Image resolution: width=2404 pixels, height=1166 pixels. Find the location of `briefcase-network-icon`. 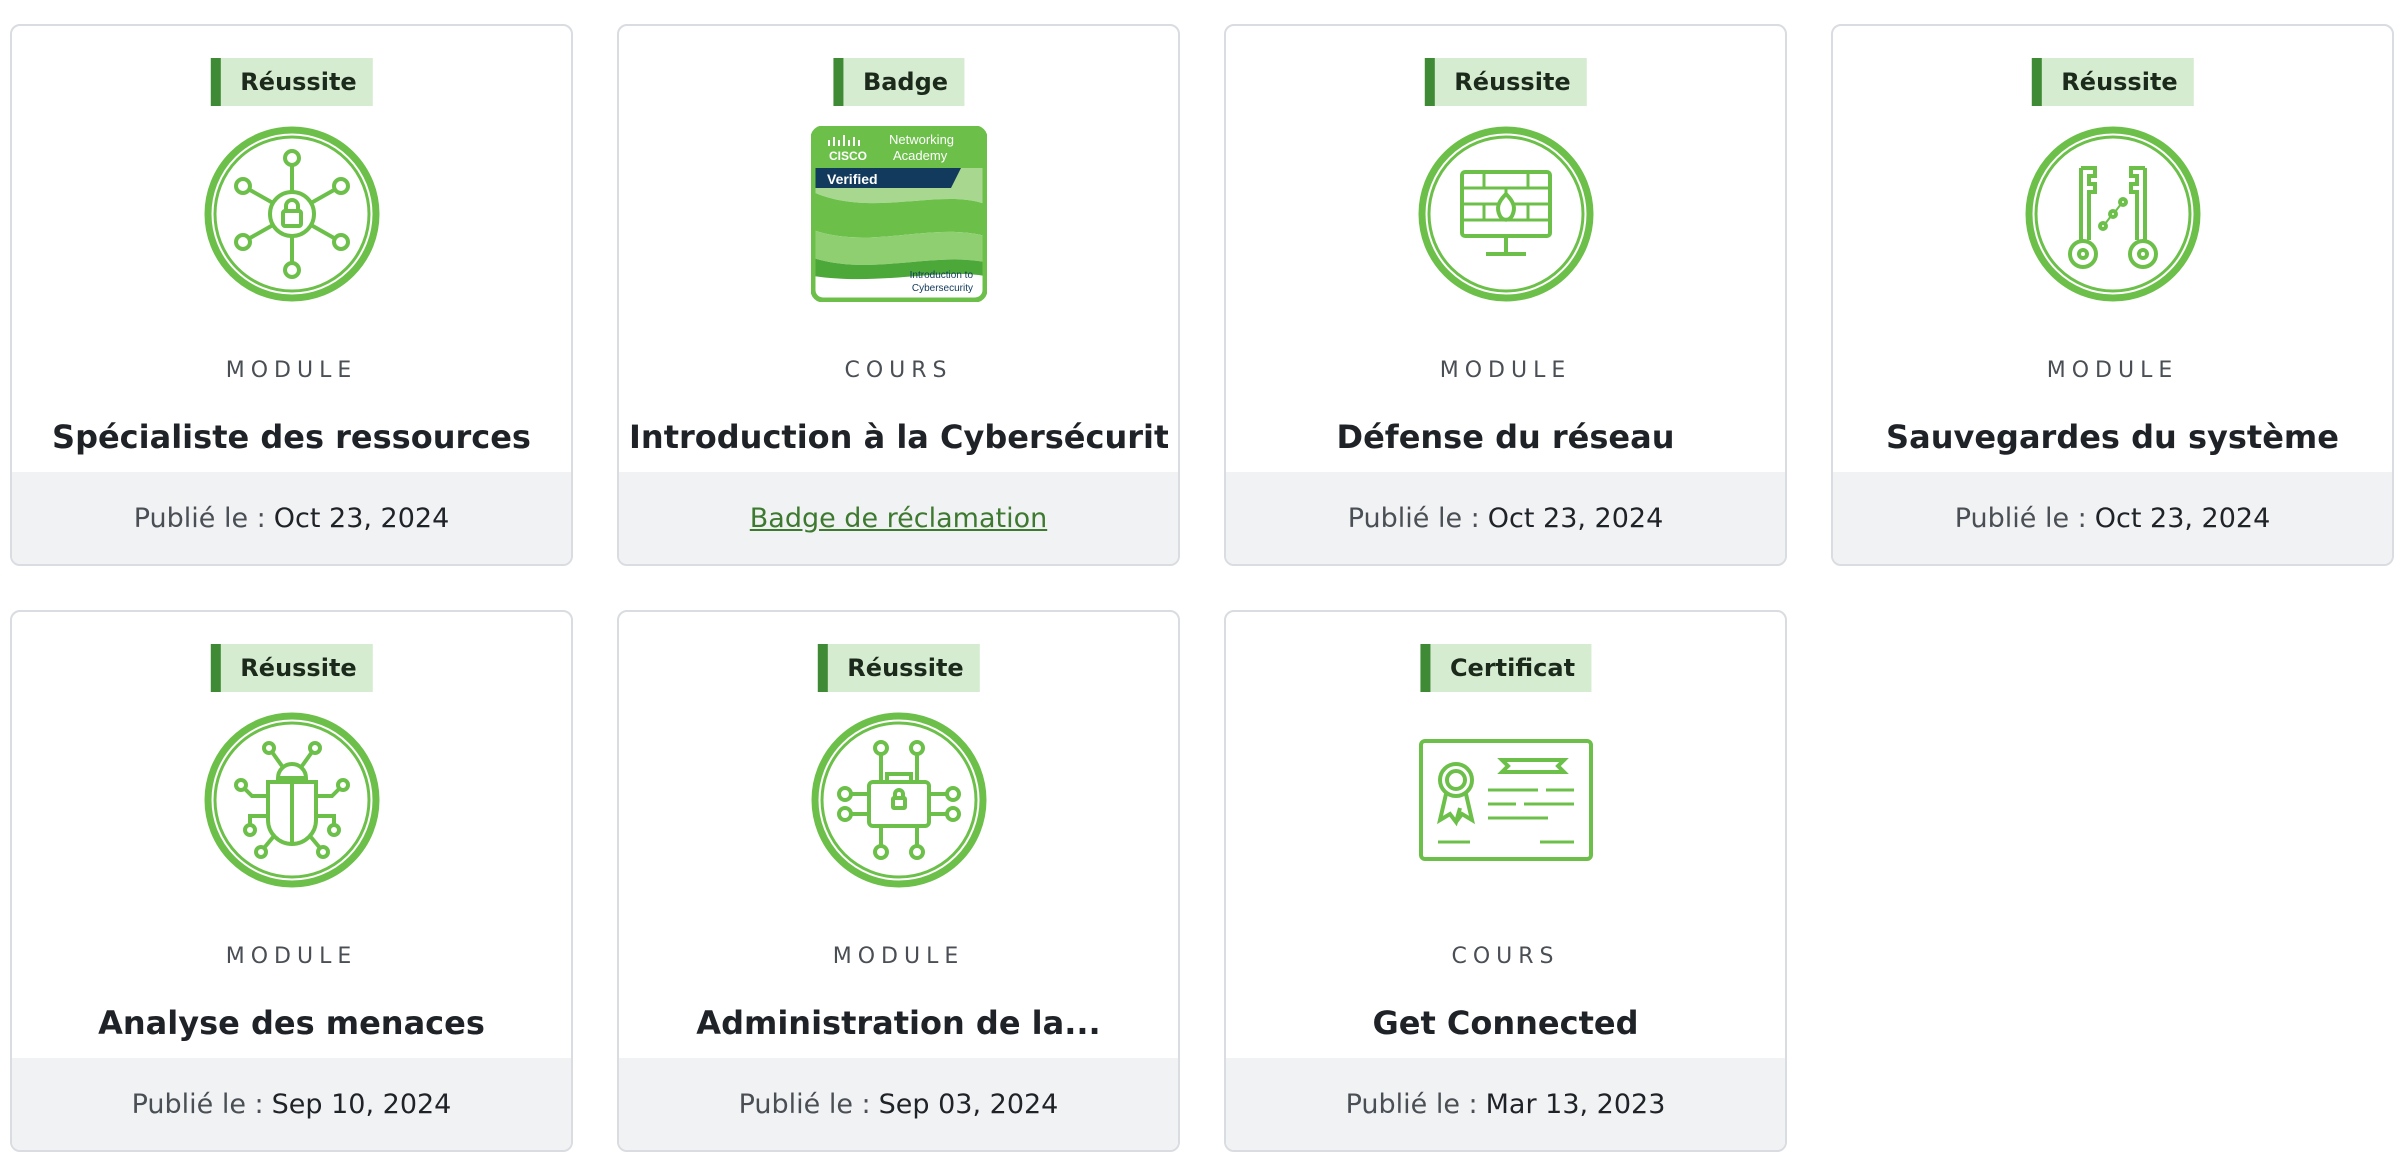

briefcase-network-icon is located at coordinates (899, 800).